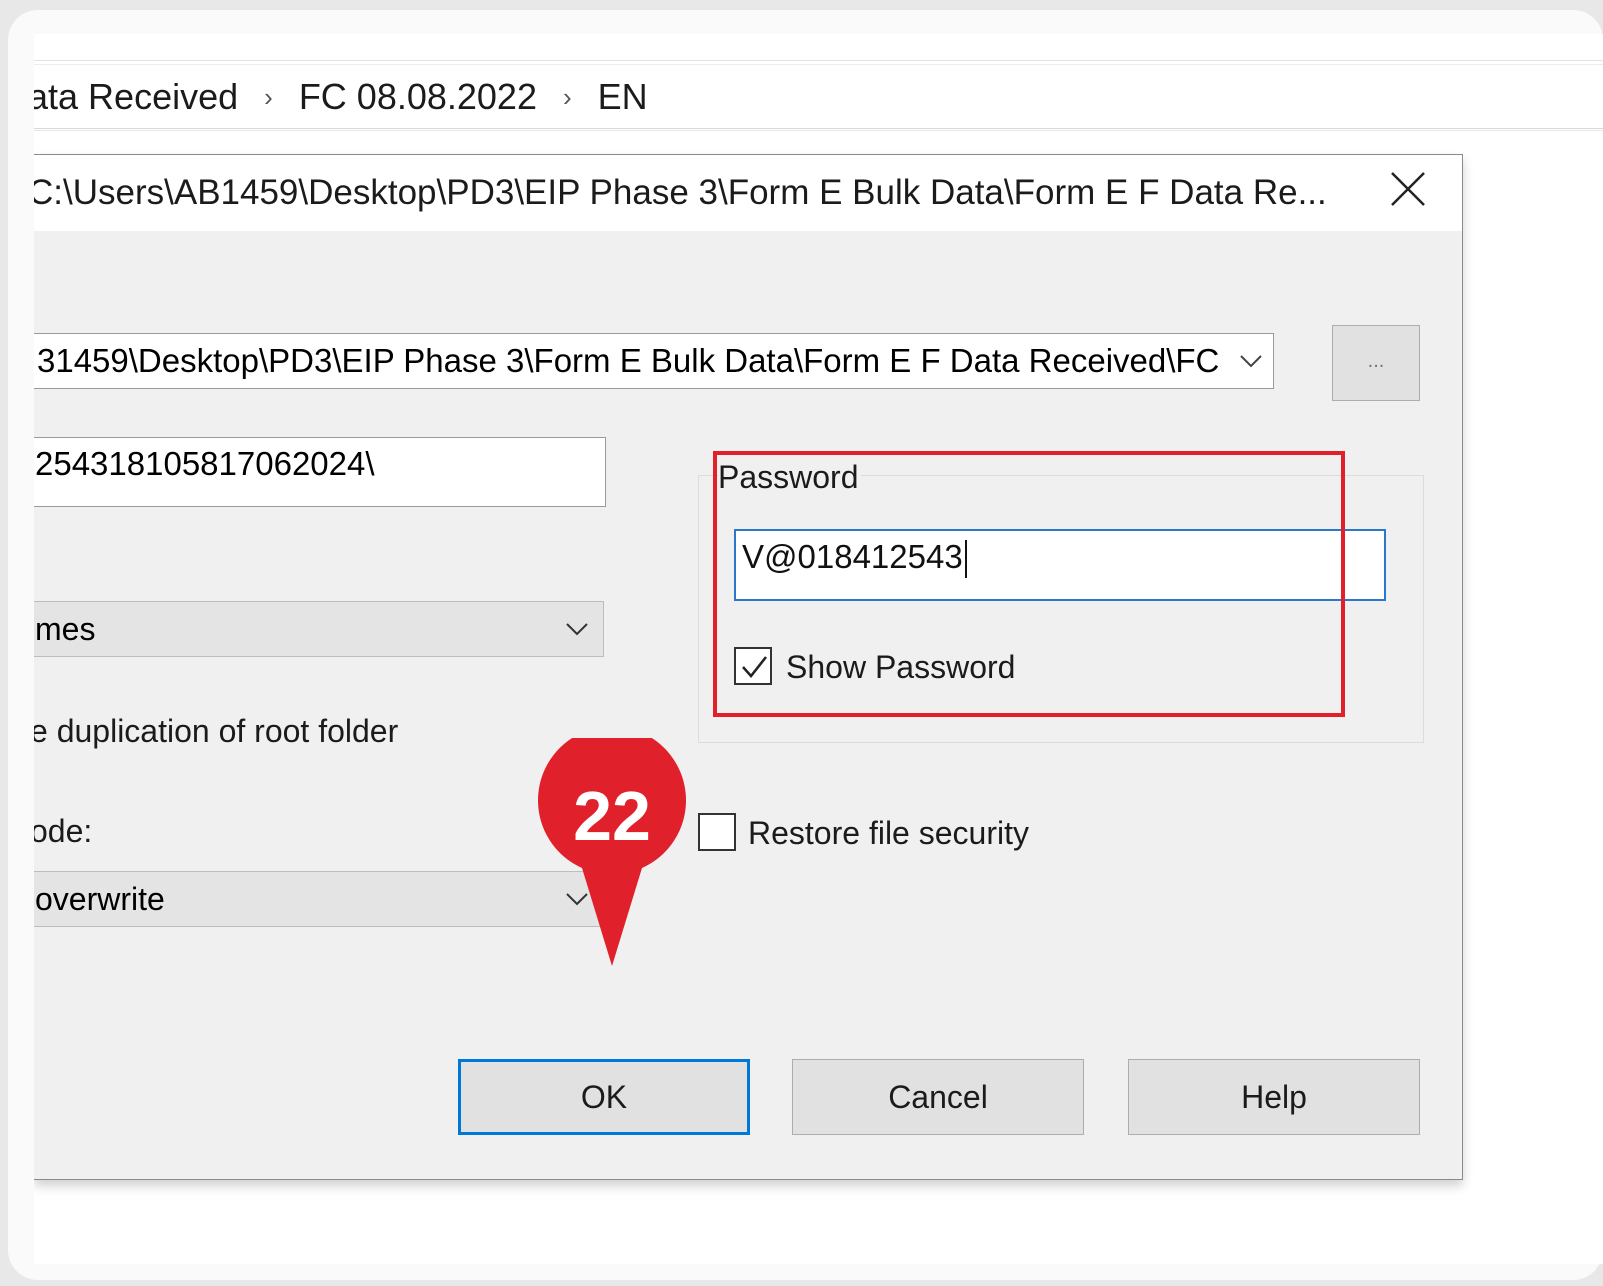 The height and width of the screenshot is (1286, 1603). I want to click on path-mode-value: mes, so click(65, 629).